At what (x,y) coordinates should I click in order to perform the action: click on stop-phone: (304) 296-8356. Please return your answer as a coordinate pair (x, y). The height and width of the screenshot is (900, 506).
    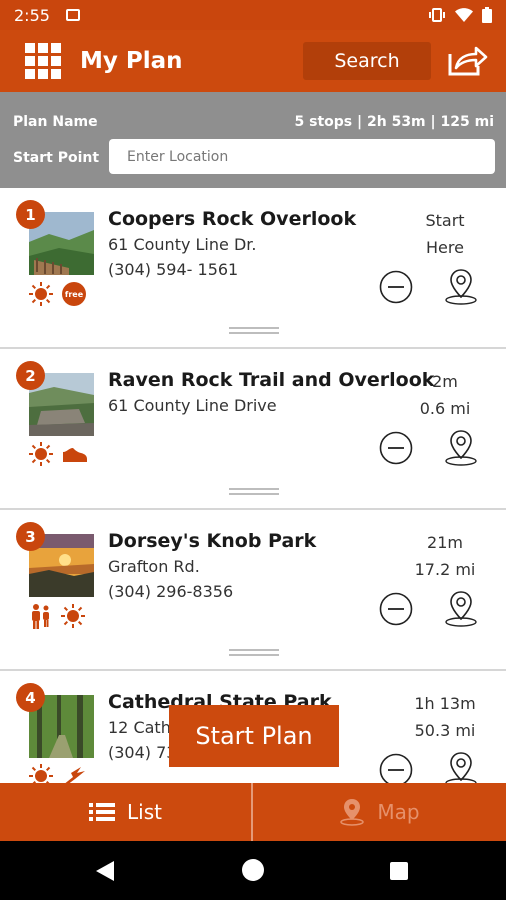
    Looking at the image, I should click on (170, 591).